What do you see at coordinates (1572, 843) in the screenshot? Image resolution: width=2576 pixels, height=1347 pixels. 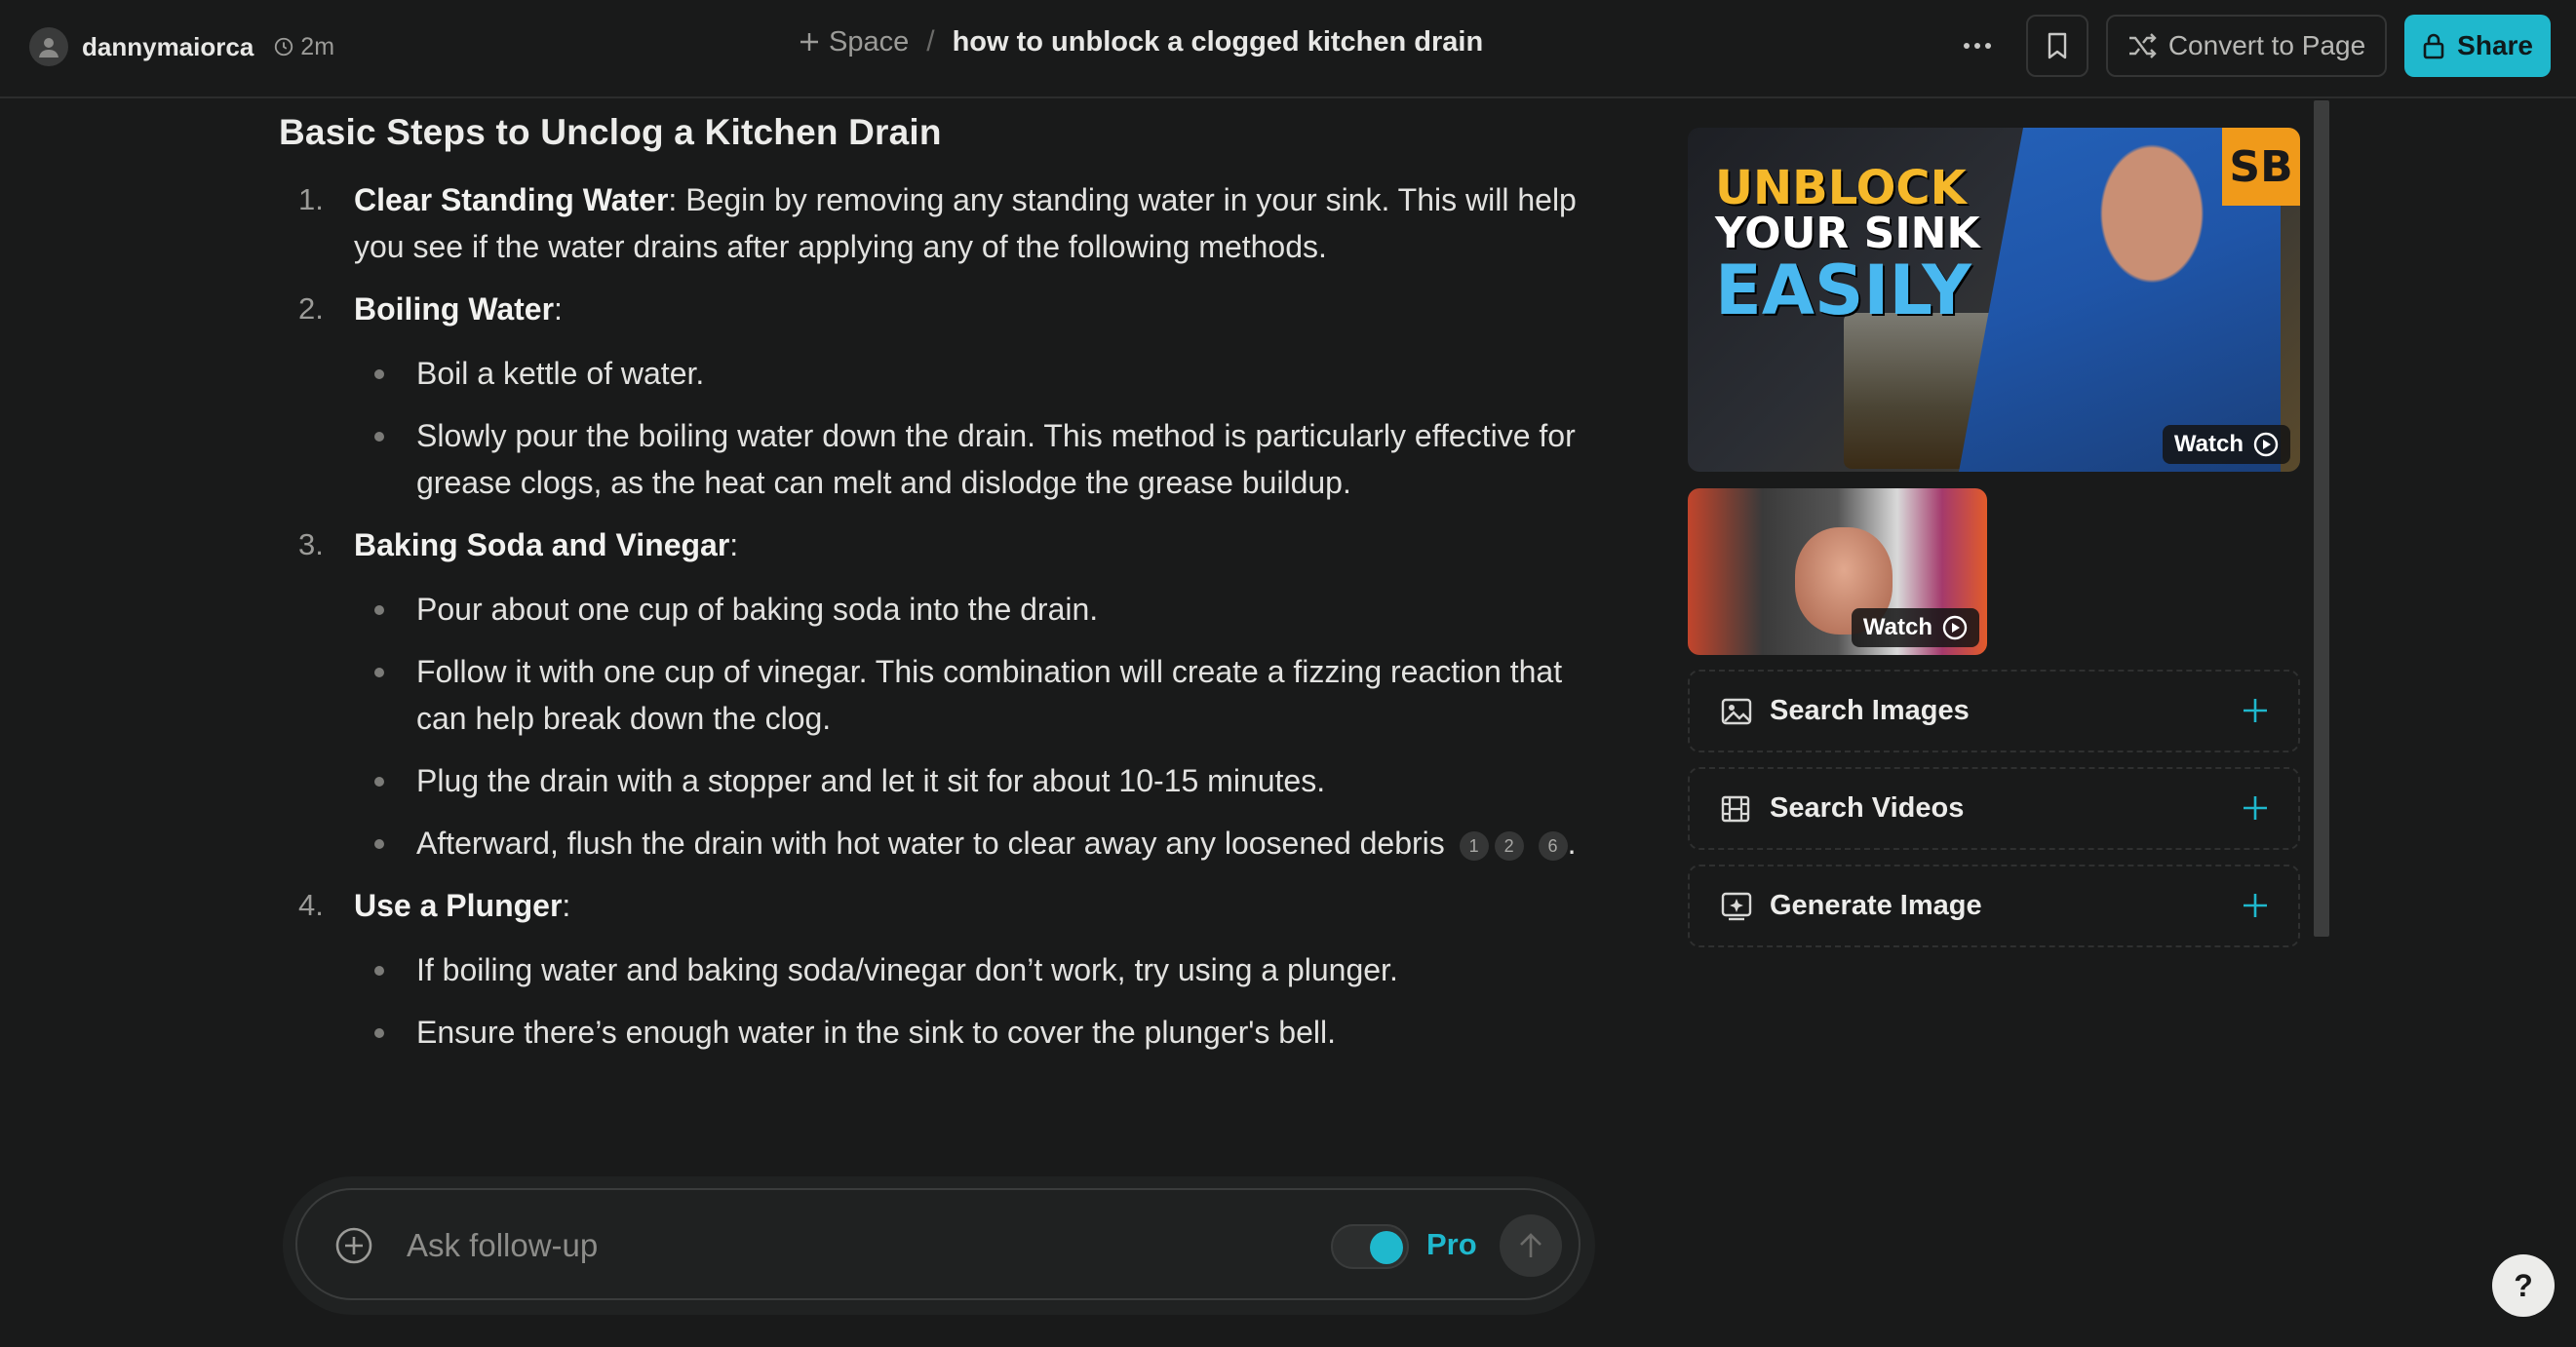 I see `trailing-period: .` at bounding box center [1572, 843].